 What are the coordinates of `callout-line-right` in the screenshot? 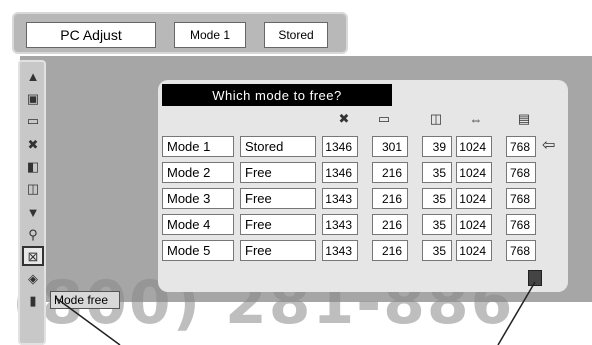 It's located at (516, 313).